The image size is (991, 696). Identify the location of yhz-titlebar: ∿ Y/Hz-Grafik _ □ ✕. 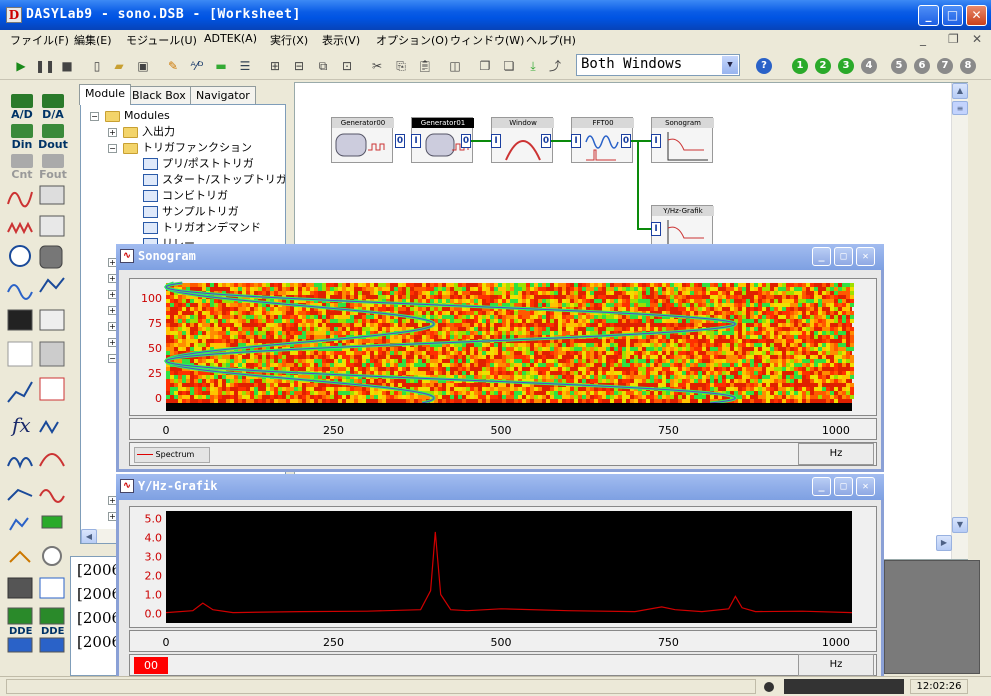
(500, 487).